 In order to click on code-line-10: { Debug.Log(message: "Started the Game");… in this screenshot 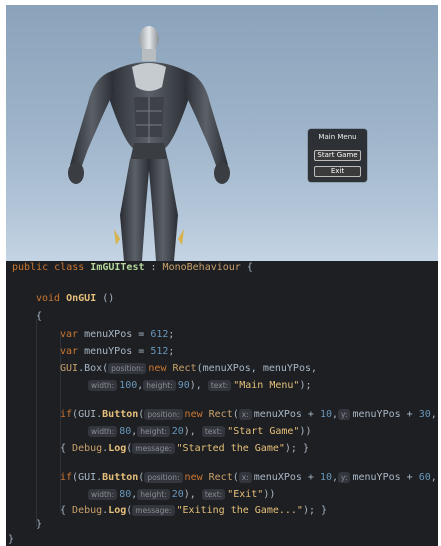, I will do `click(184, 448)`.